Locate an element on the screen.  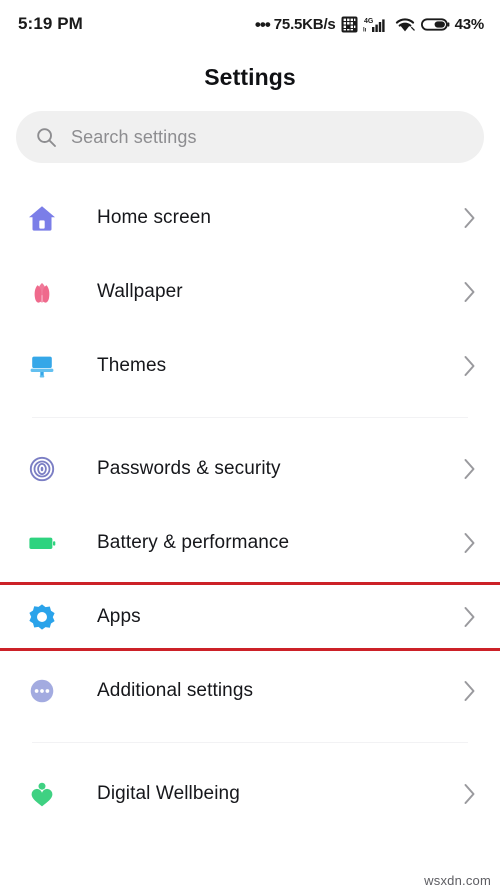
settings-row-label: Passwords & security is located at coordinates (189, 468).